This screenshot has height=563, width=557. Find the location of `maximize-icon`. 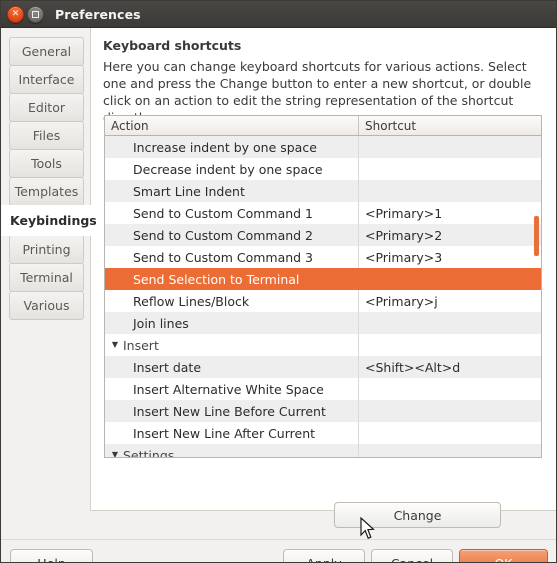

maximize-icon is located at coordinates (35, 14).